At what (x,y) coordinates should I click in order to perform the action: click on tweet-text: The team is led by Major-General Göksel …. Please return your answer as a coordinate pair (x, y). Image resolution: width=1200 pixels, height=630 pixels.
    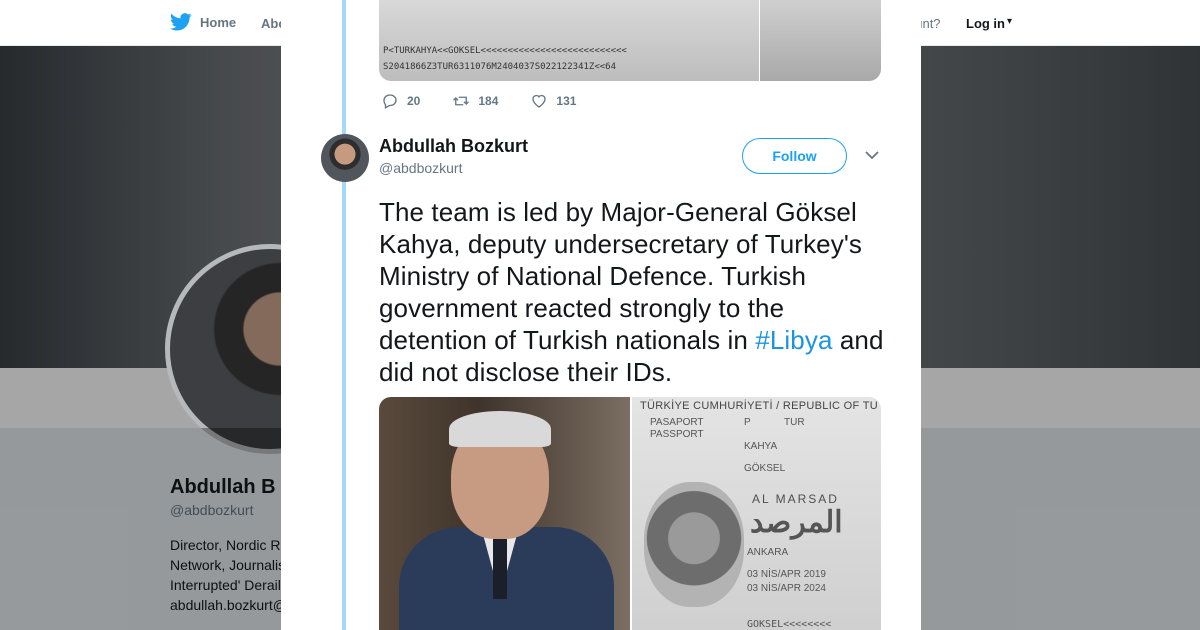
    Looking at the image, I should click on (631, 292).